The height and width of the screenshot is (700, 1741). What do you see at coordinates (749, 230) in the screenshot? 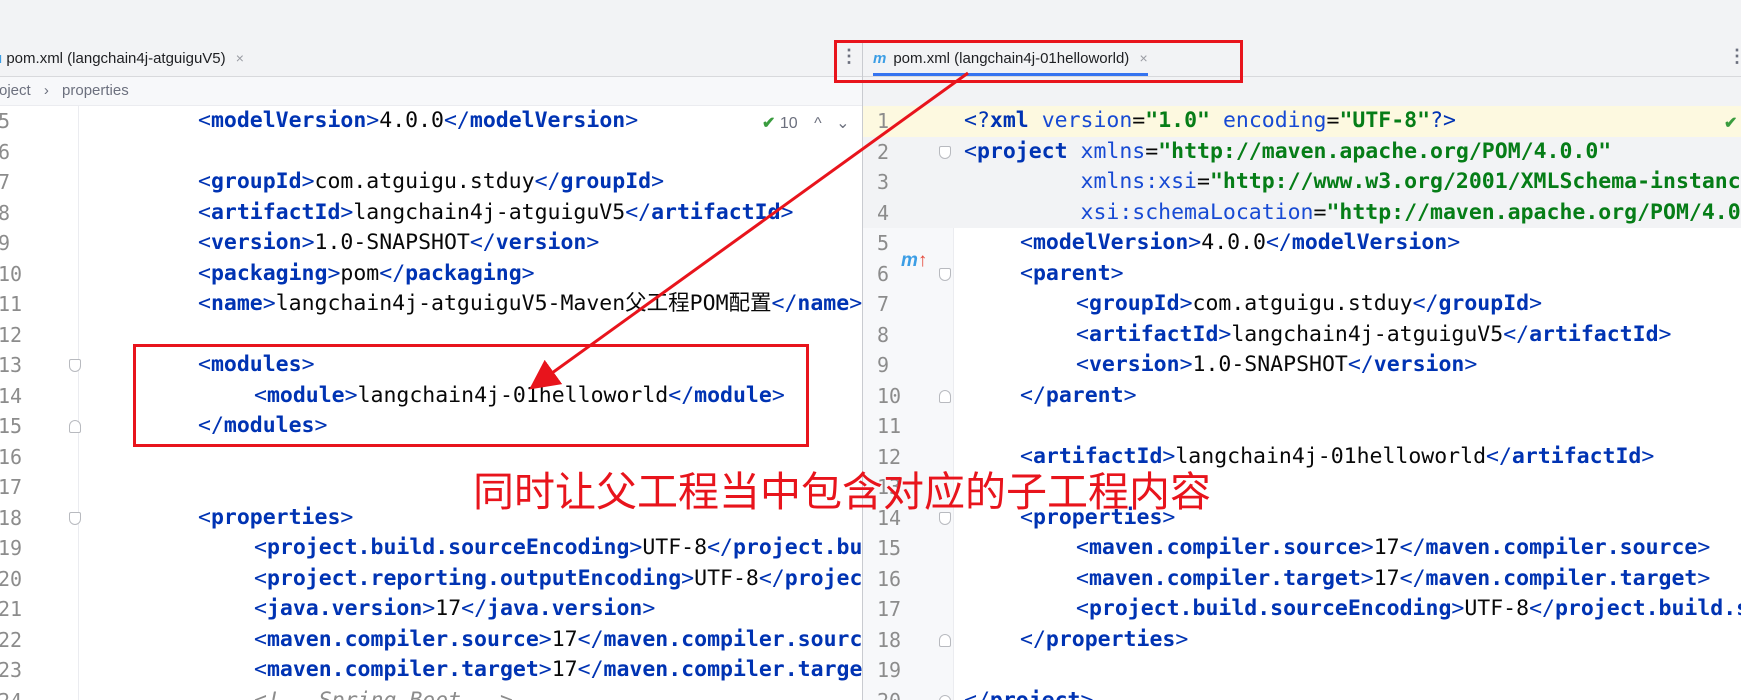
I see `annotation-arrow` at bounding box center [749, 230].